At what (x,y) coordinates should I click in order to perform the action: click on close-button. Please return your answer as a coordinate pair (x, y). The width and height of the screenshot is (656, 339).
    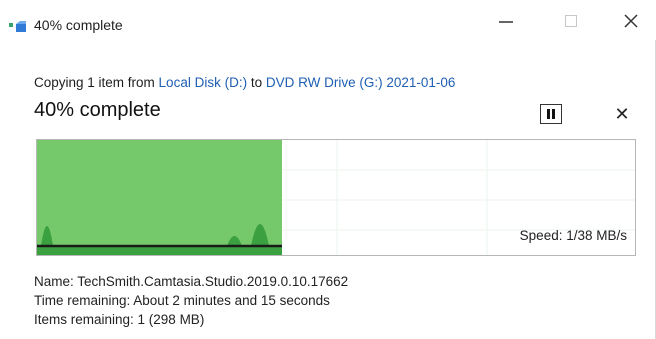
    Looking at the image, I should click on (631, 23).